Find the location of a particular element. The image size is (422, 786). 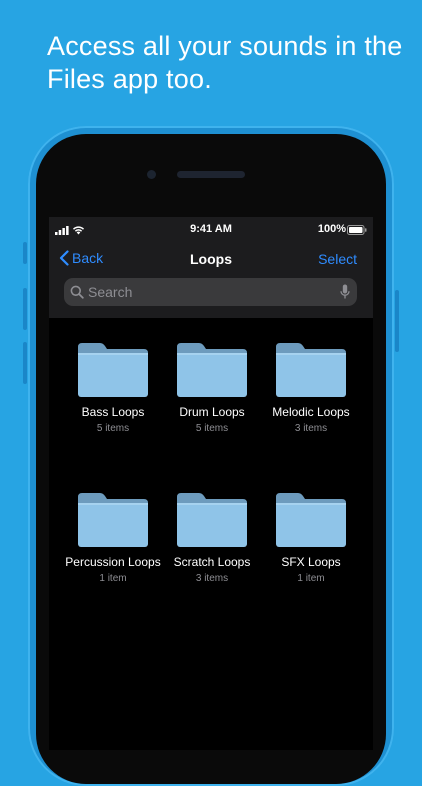

folder-item: Drum Loops 5 items is located at coordinates (212, 389).